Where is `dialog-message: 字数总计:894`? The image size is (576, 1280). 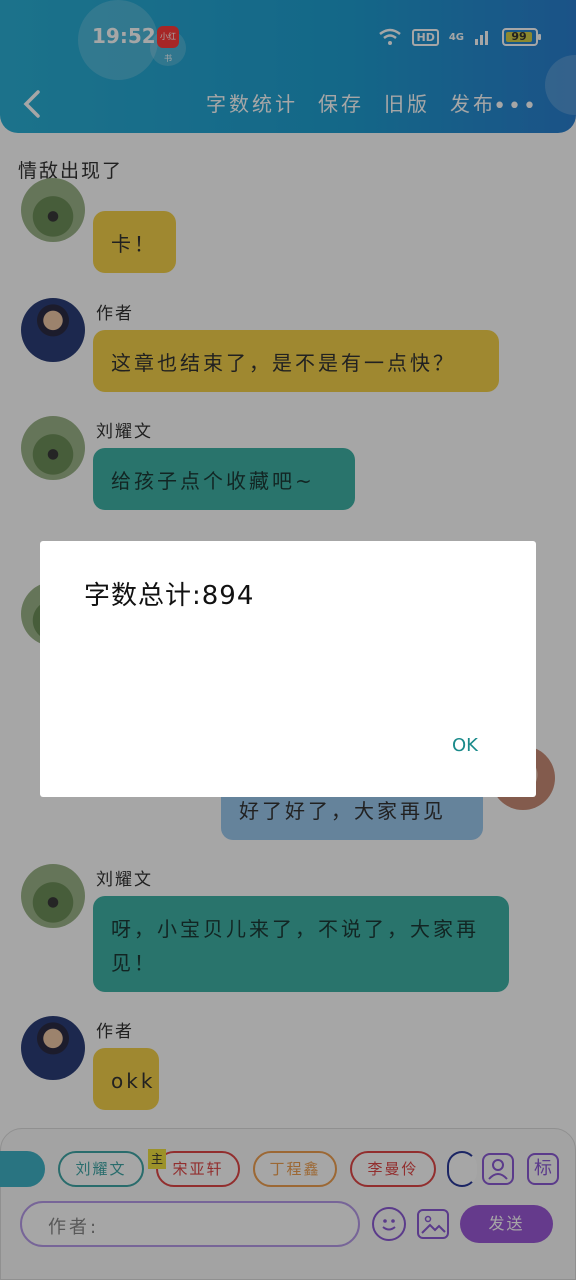 dialog-message: 字数总计:894 is located at coordinates (169, 596).